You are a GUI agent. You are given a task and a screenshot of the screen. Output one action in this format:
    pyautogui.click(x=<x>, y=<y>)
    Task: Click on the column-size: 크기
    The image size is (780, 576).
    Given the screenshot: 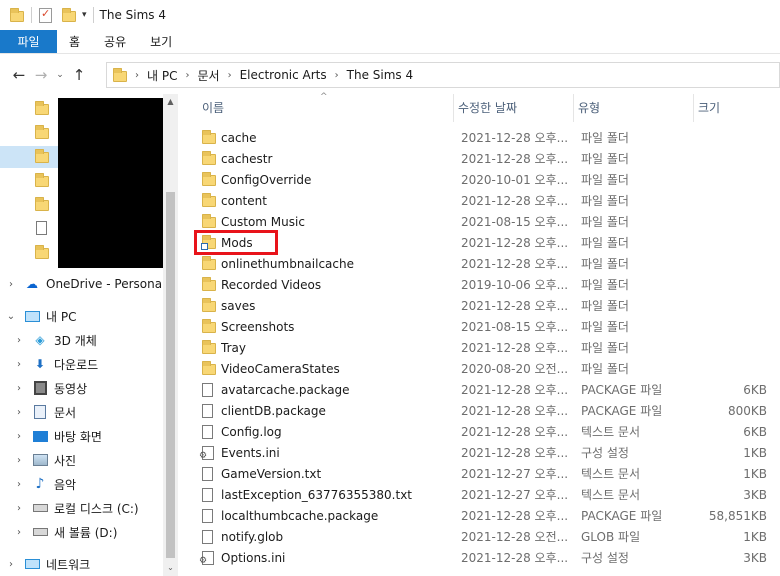 What is the action you would take?
    pyautogui.click(x=736, y=108)
    